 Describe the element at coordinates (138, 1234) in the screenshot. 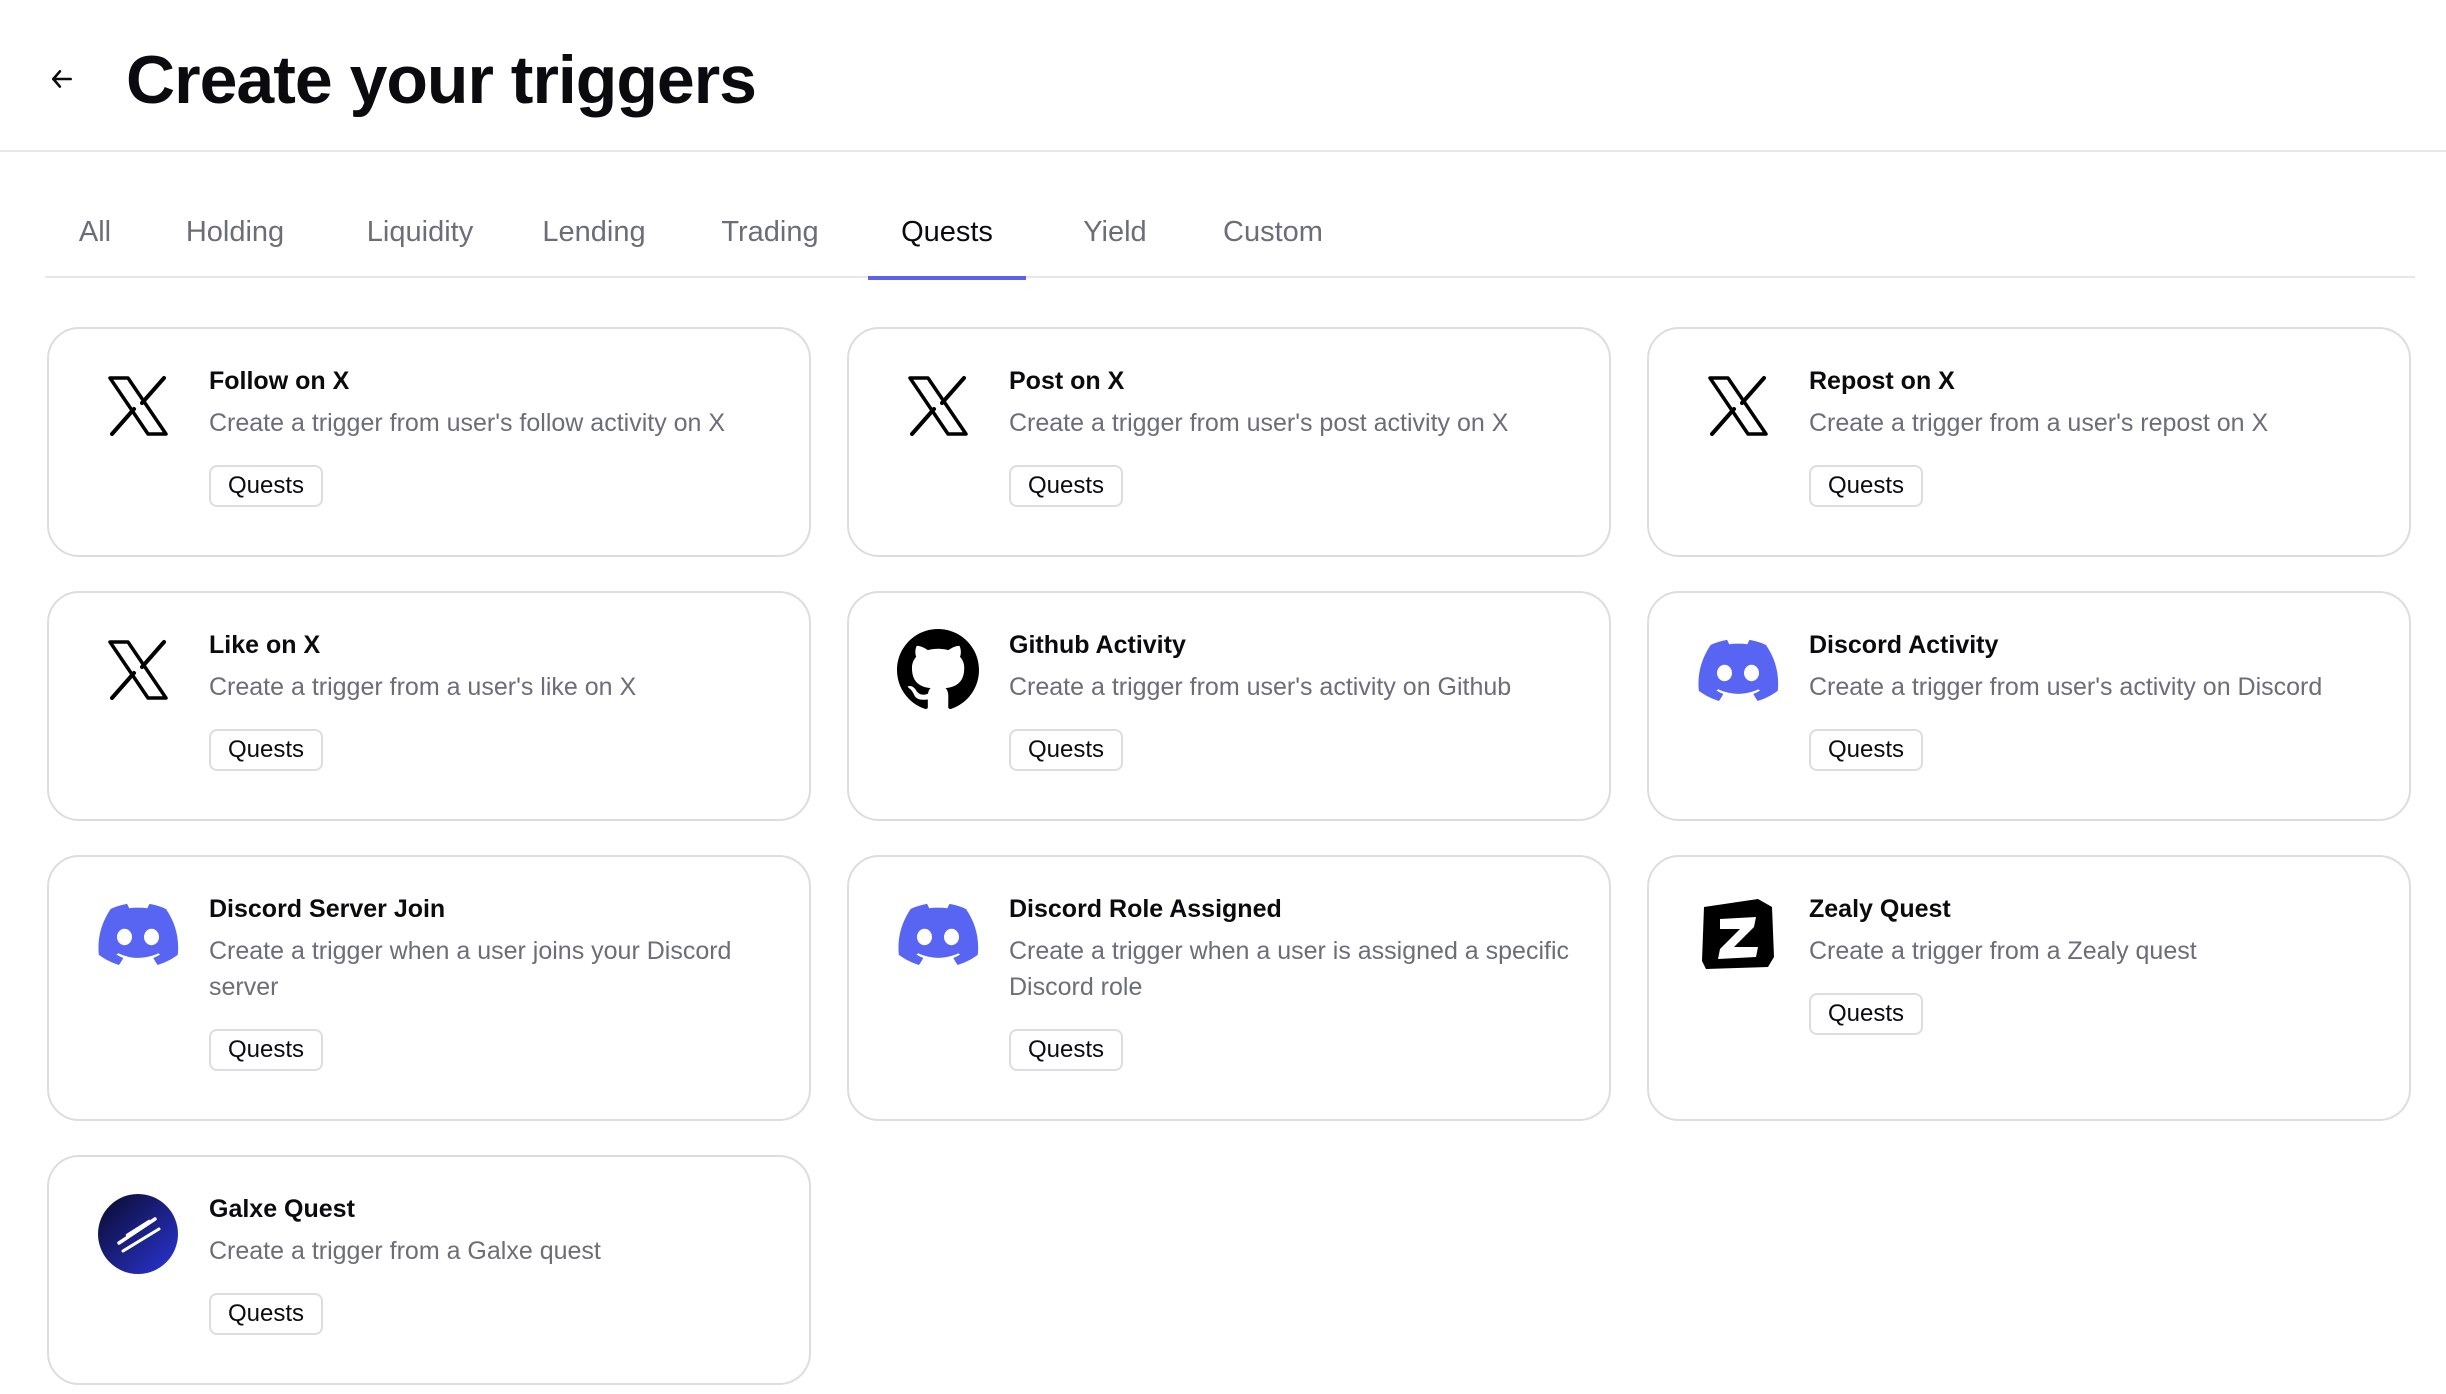

I see `galxe-logo-icon` at that location.